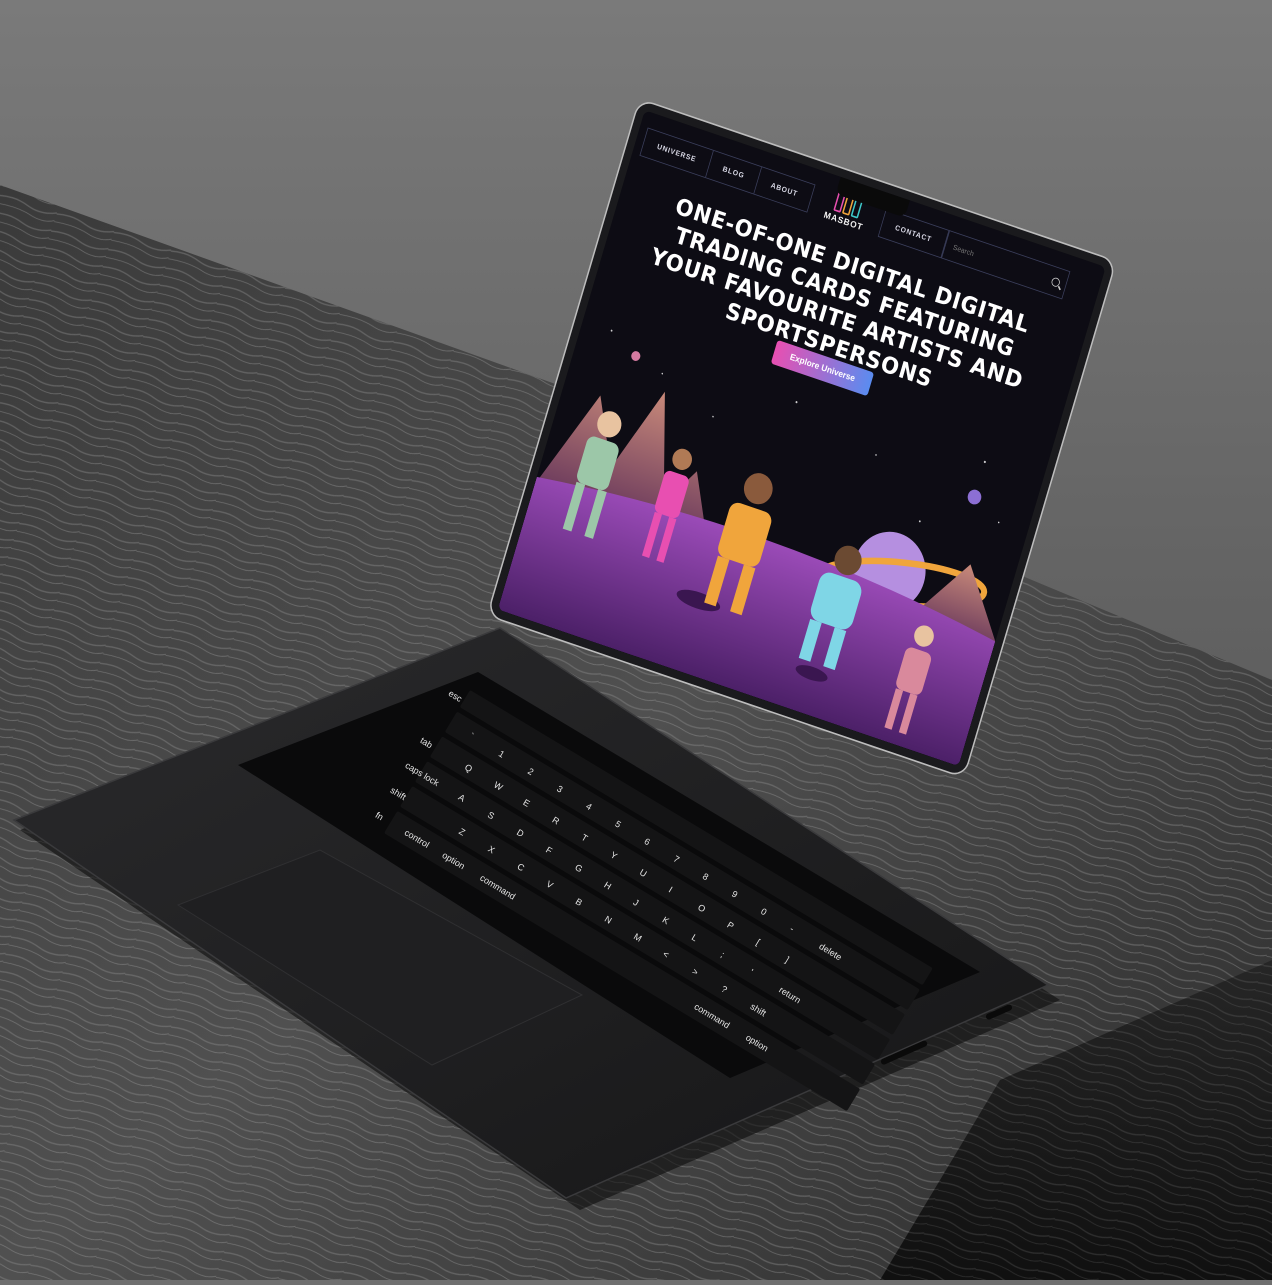 This screenshot has width=1272, height=1285. I want to click on nav-universe: UNIVERSE, so click(677, 153).